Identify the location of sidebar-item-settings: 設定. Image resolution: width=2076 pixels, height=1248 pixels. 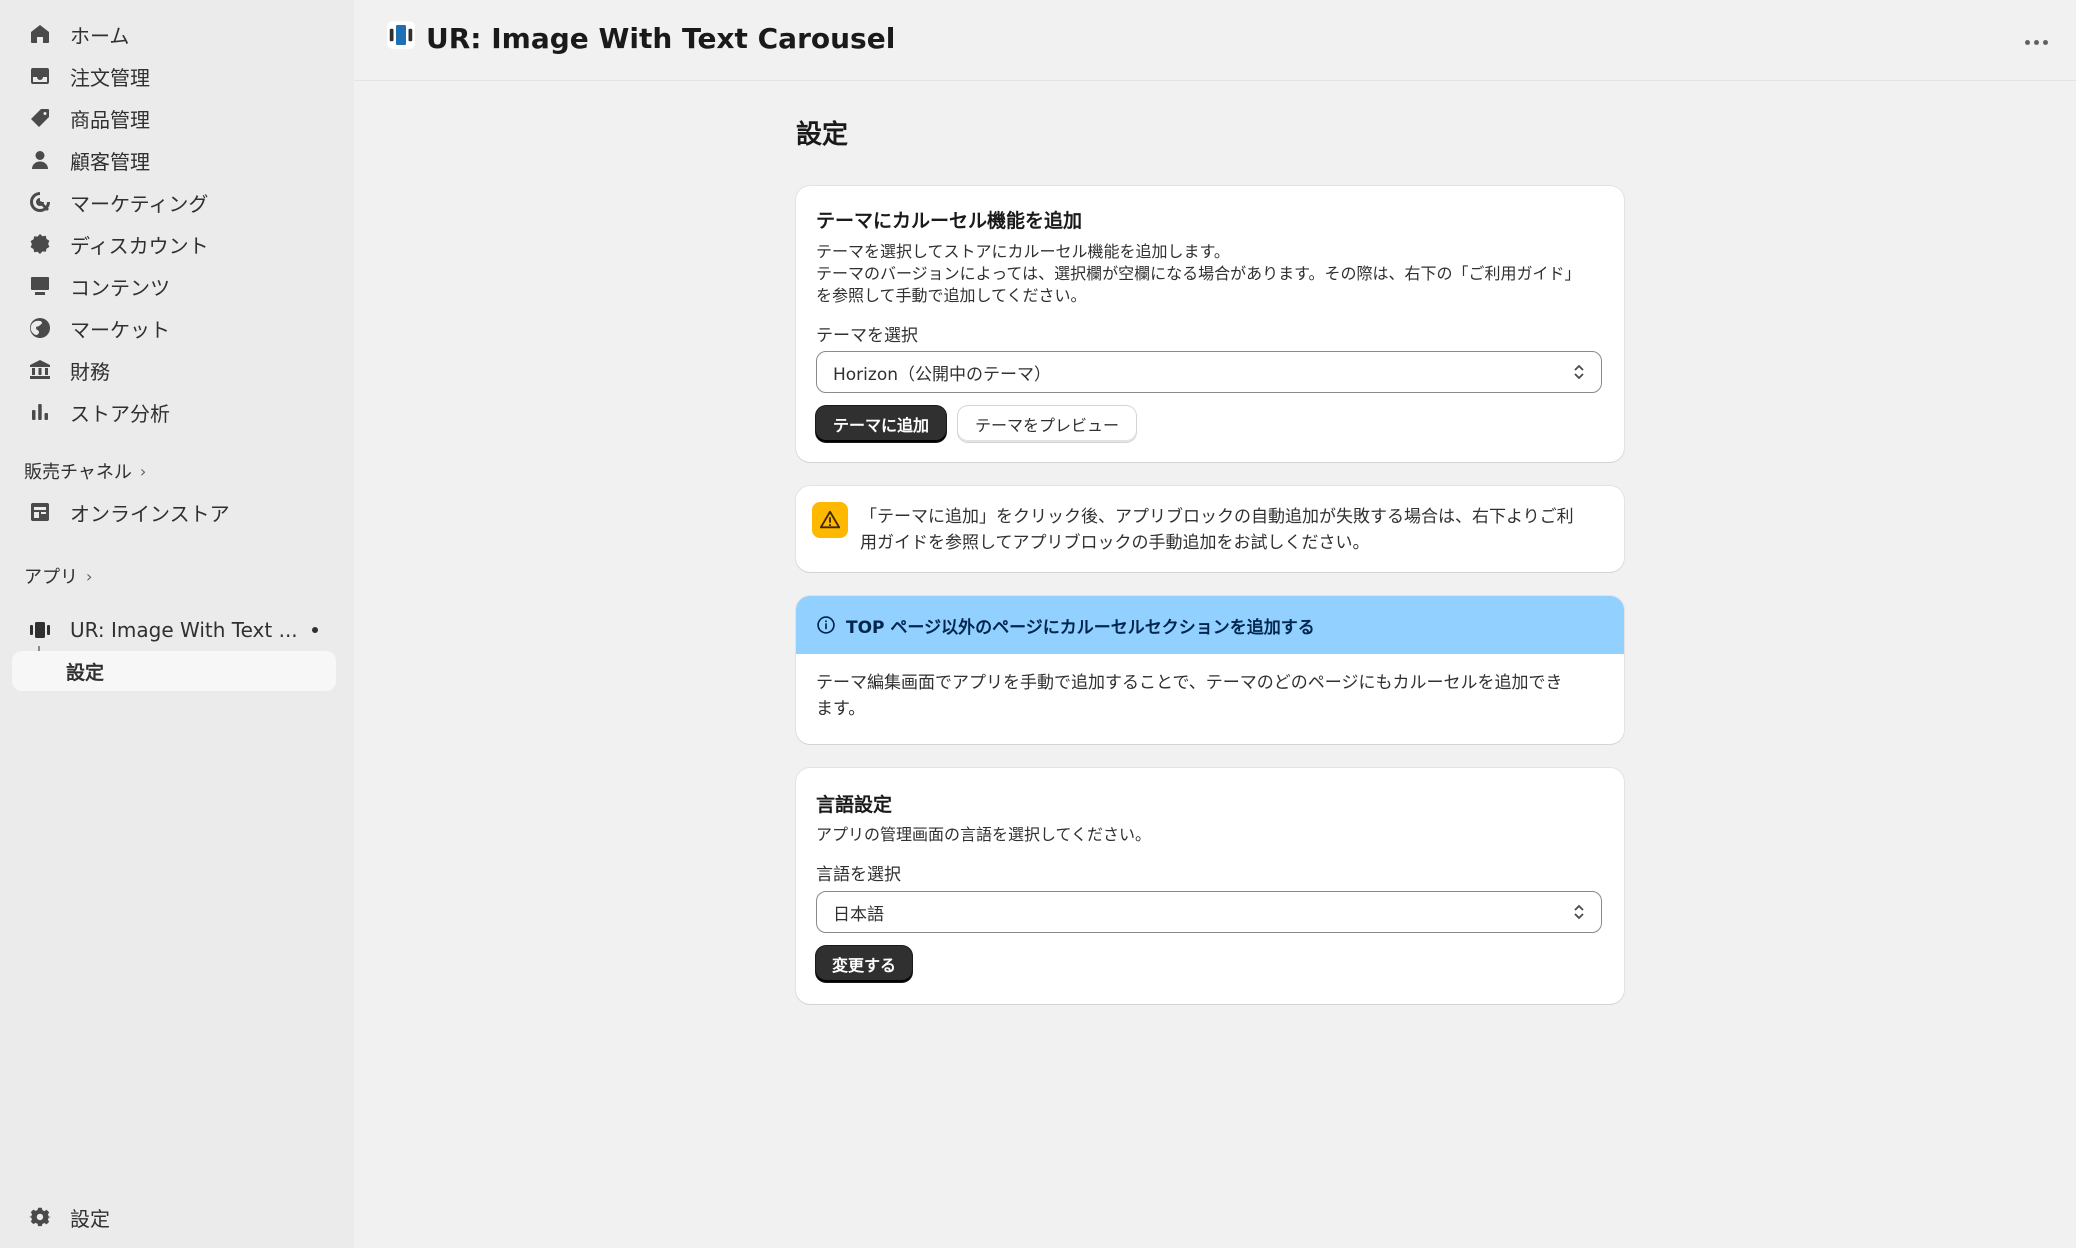
(174, 1217).